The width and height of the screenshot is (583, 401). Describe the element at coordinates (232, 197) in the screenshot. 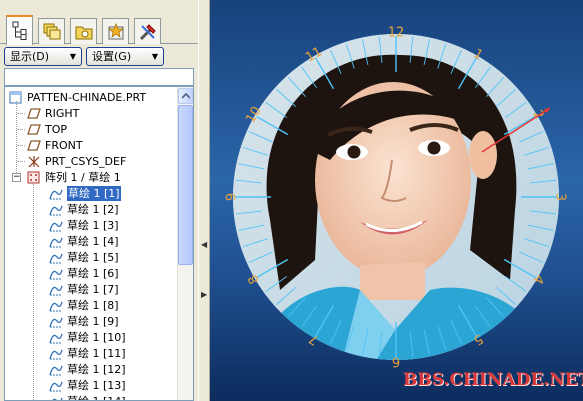

I see `clock-number: 9` at that location.